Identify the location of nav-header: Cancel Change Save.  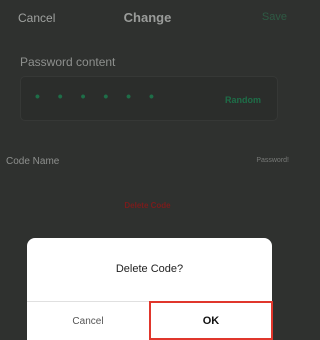
(147, 18).